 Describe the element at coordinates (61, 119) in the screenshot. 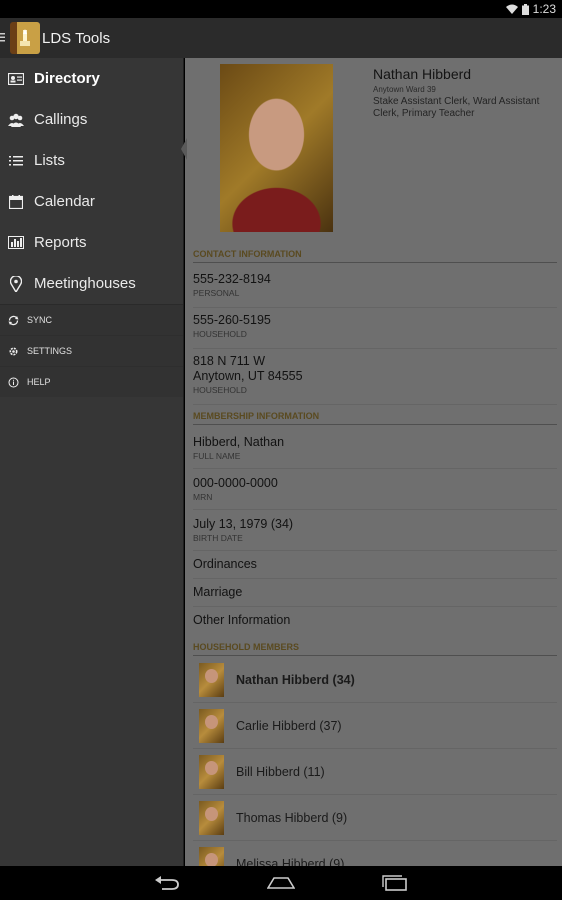

I see `drawer-item-label: Callings` at that location.